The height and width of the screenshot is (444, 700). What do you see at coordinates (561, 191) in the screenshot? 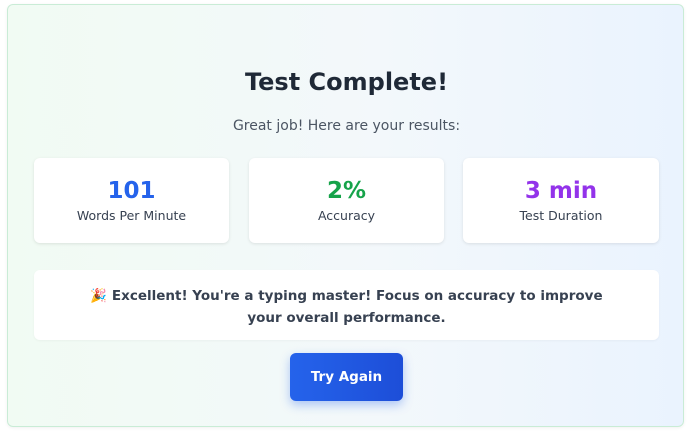
I see `duration-value: 3 min` at bounding box center [561, 191].